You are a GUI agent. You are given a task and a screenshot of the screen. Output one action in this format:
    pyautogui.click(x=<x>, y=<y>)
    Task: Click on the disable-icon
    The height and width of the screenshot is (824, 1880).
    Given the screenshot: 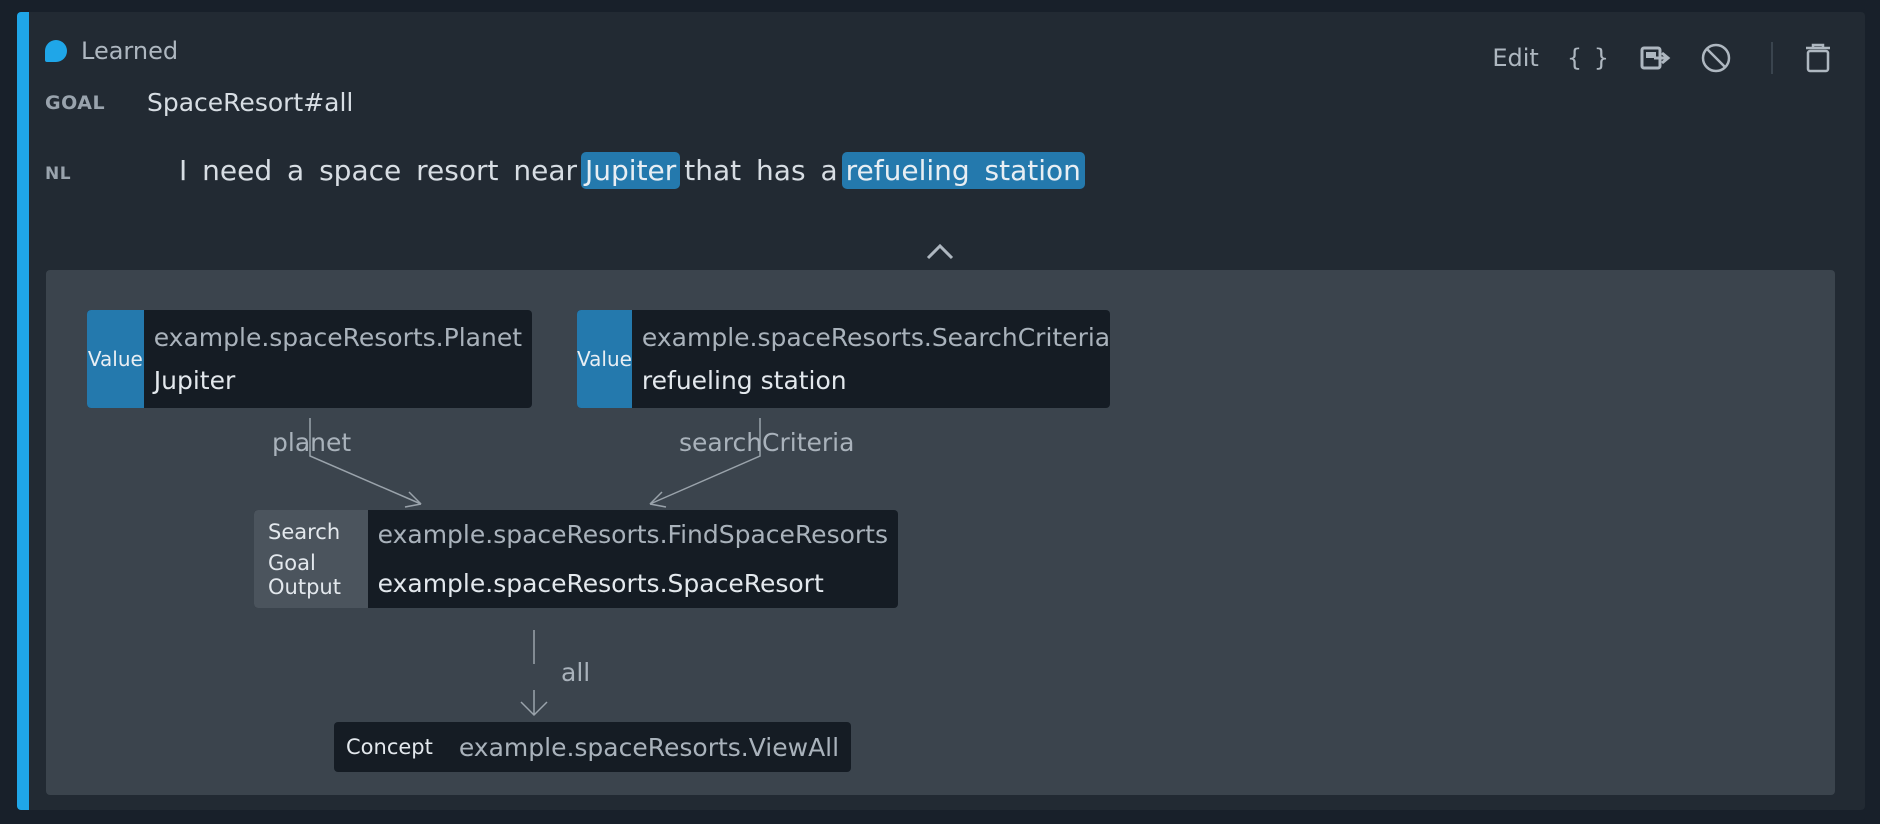 What is the action you would take?
    pyautogui.click(x=1716, y=58)
    